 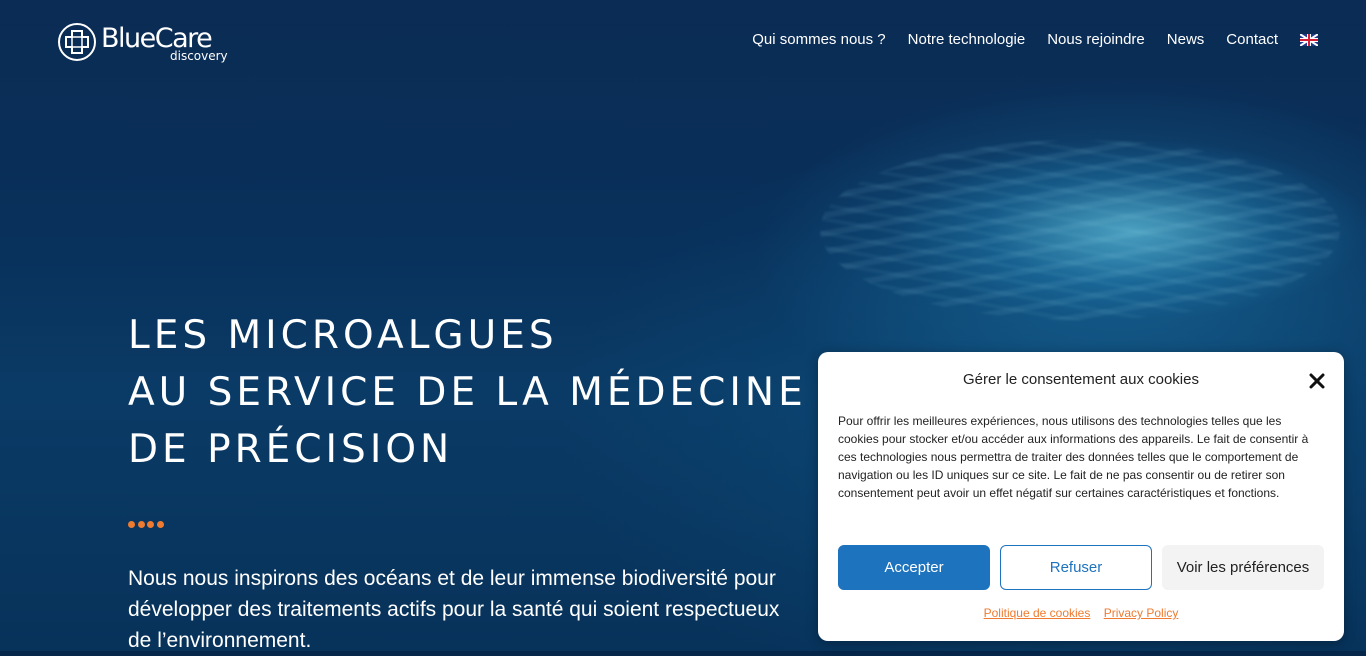 What do you see at coordinates (199, 56) in the screenshot?
I see `logo-subtitle: discovery` at bounding box center [199, 56].